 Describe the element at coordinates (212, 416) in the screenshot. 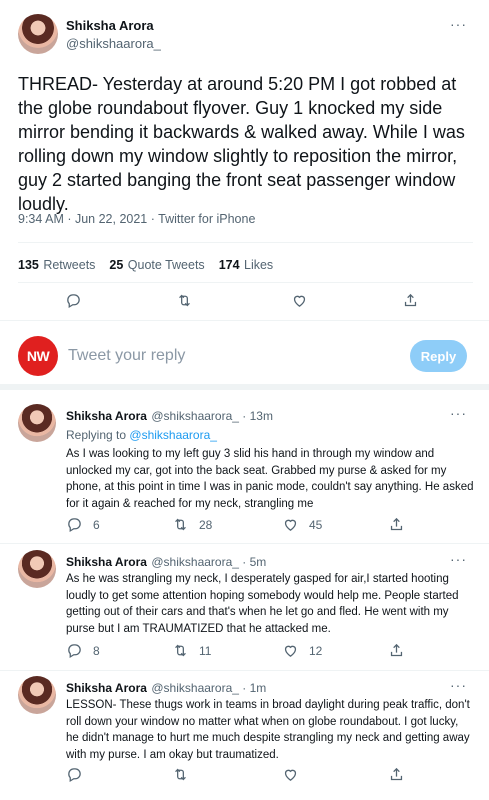

I see `reply-author-handle: @shikshaarora_ · 13m` at that location.